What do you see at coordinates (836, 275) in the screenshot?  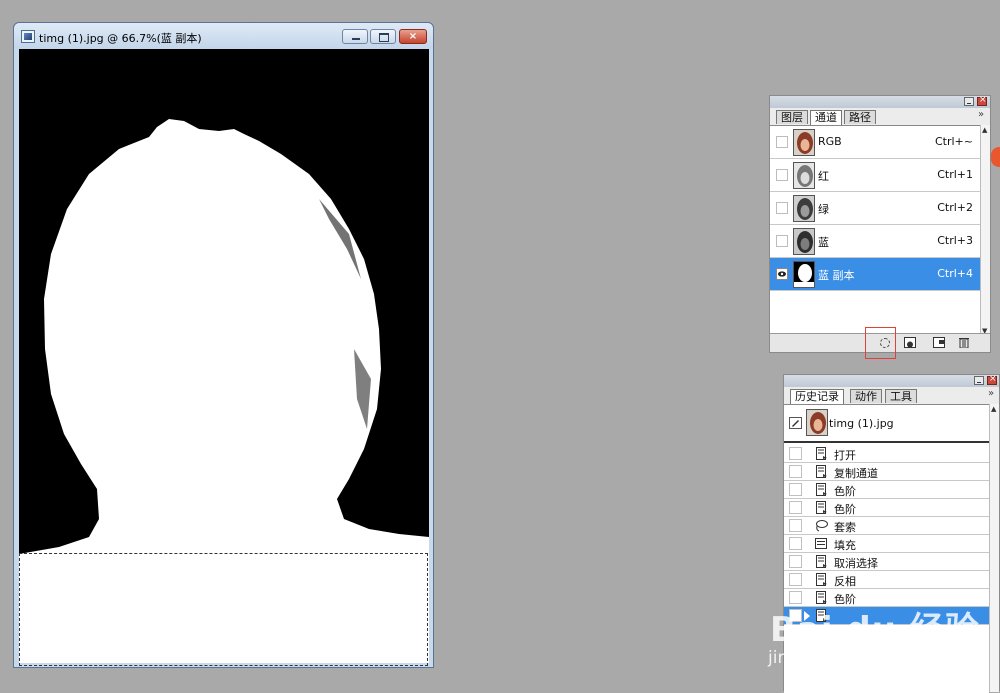 I see `channel-name: 蓝 副本` at bounding box center [836, 275].